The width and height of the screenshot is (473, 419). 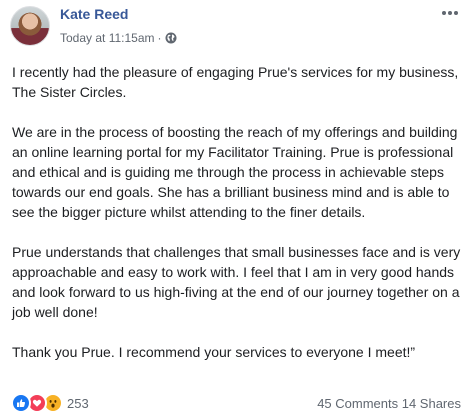 I want to click on reaction-count: 253, so click(x=78, y=403).